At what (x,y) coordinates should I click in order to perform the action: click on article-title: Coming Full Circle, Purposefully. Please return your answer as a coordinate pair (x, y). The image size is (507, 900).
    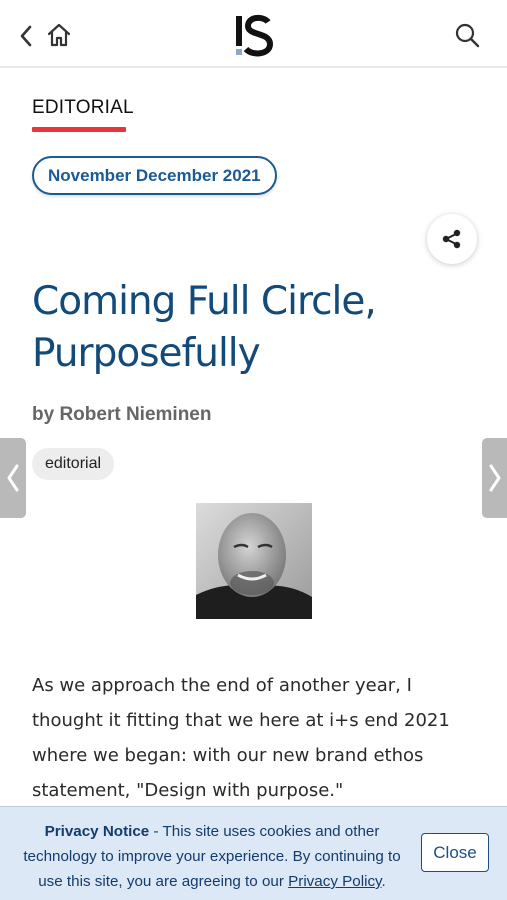
    Looking at the image, I should click on (232, 328).